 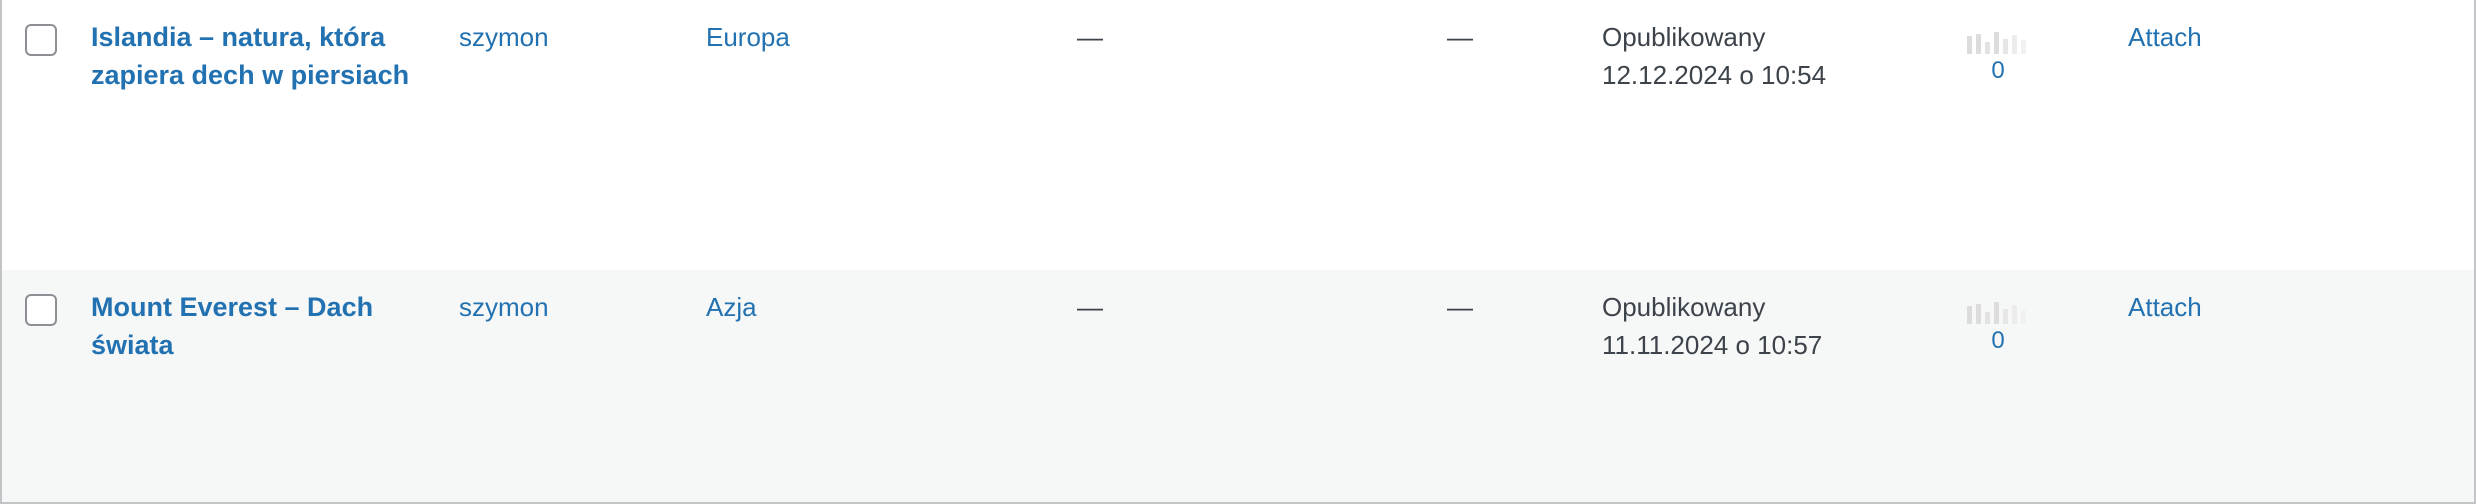 I want to click on category-link: Azja, so click(x=731, y=307).